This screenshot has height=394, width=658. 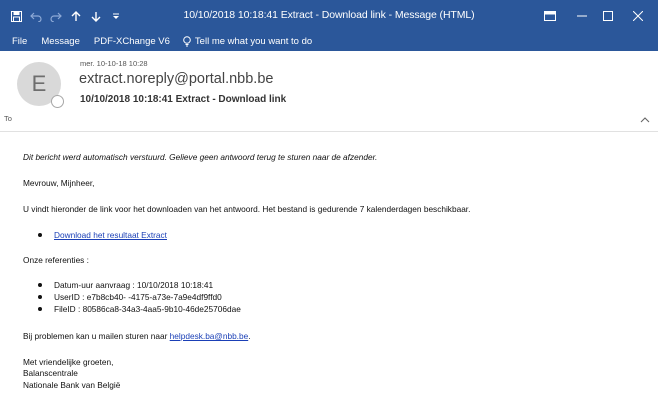 I want to click on header-divider, so click(x=329, y=131).